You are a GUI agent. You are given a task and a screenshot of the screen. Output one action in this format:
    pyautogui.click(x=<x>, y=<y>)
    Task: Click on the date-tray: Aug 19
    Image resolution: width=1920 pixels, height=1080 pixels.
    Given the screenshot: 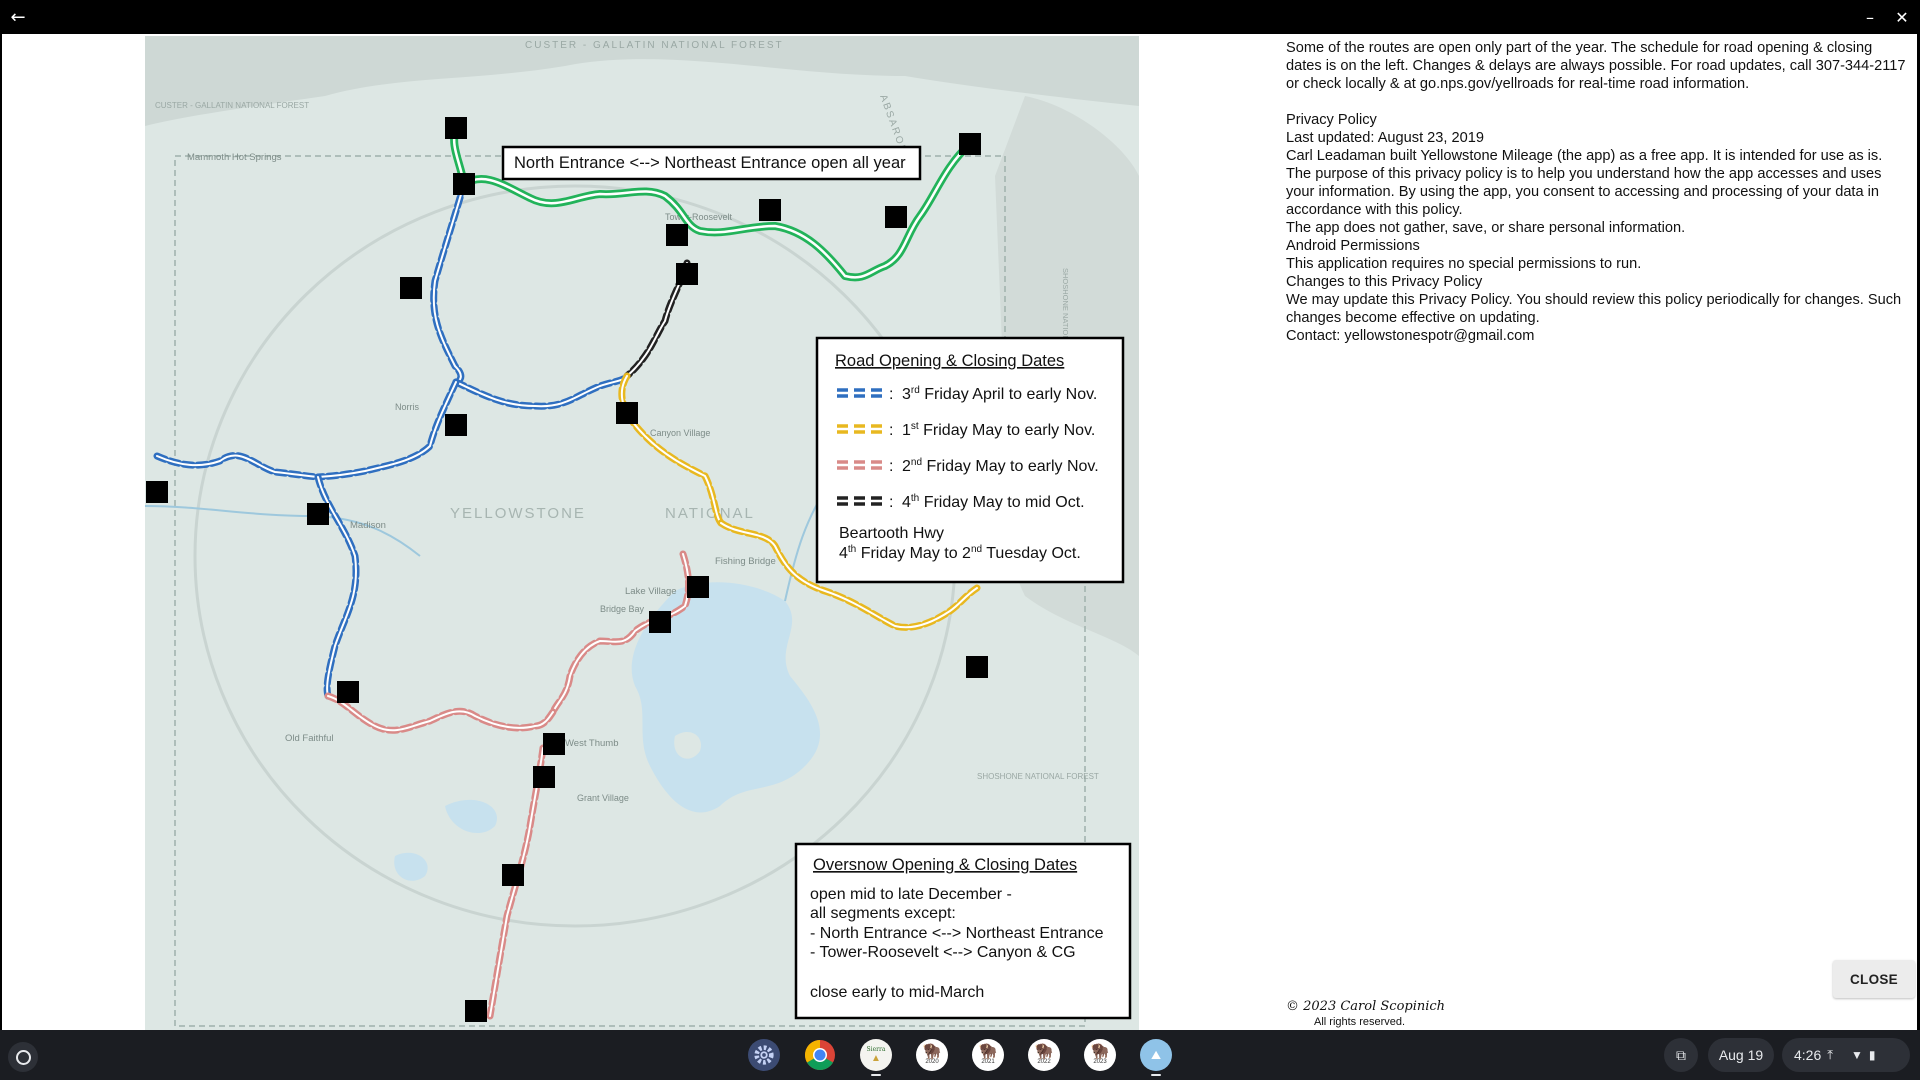 What is the action you would take?
    pyautogui.click(x=1741, y=1055)
    